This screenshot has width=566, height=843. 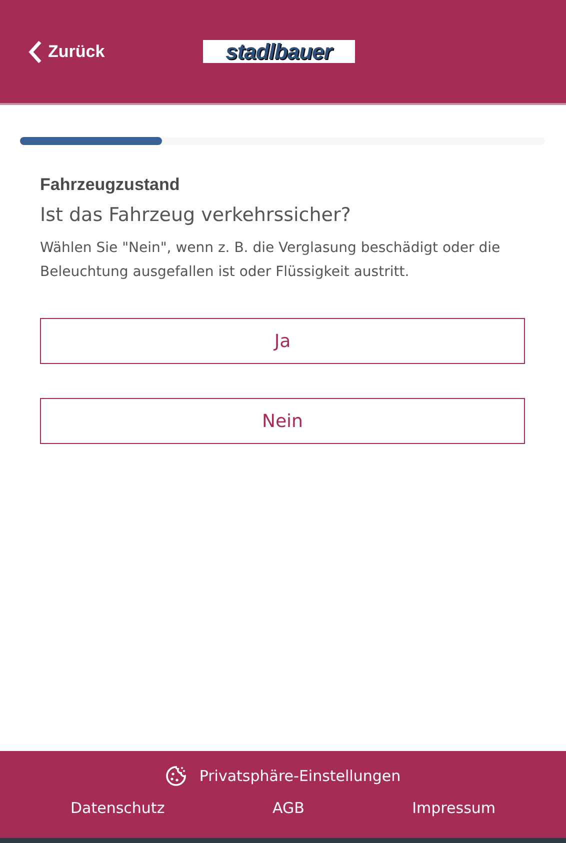 I want to click on answer-button: Ja, so click(x=282, y=341).